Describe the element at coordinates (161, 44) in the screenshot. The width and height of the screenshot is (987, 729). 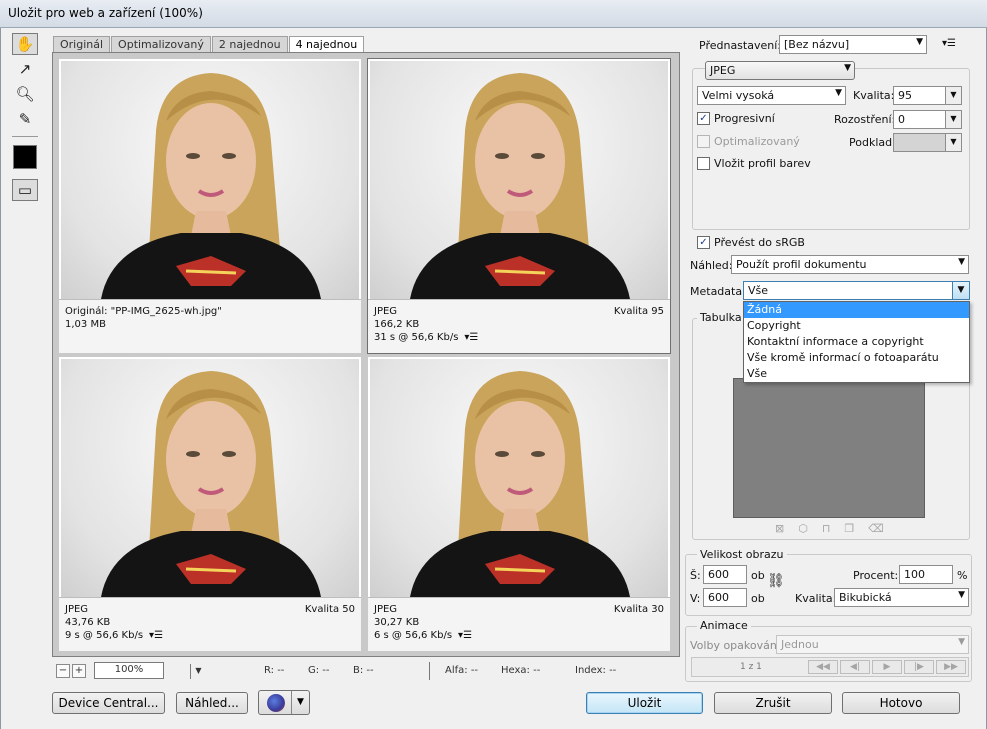
I see `tab-optimized: Optimalizovaný` at that location.